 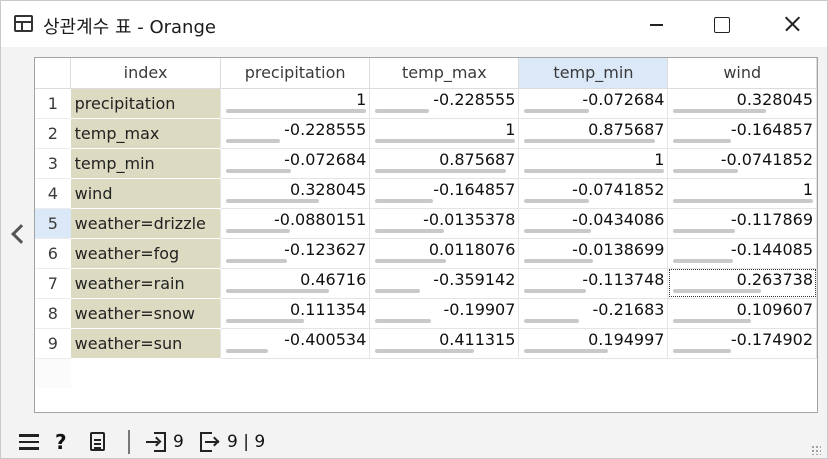 What do you see at coordinates (145, 343) in the screenshot?
I see `row-label: weather=sun` at bounding box center [145, 343].